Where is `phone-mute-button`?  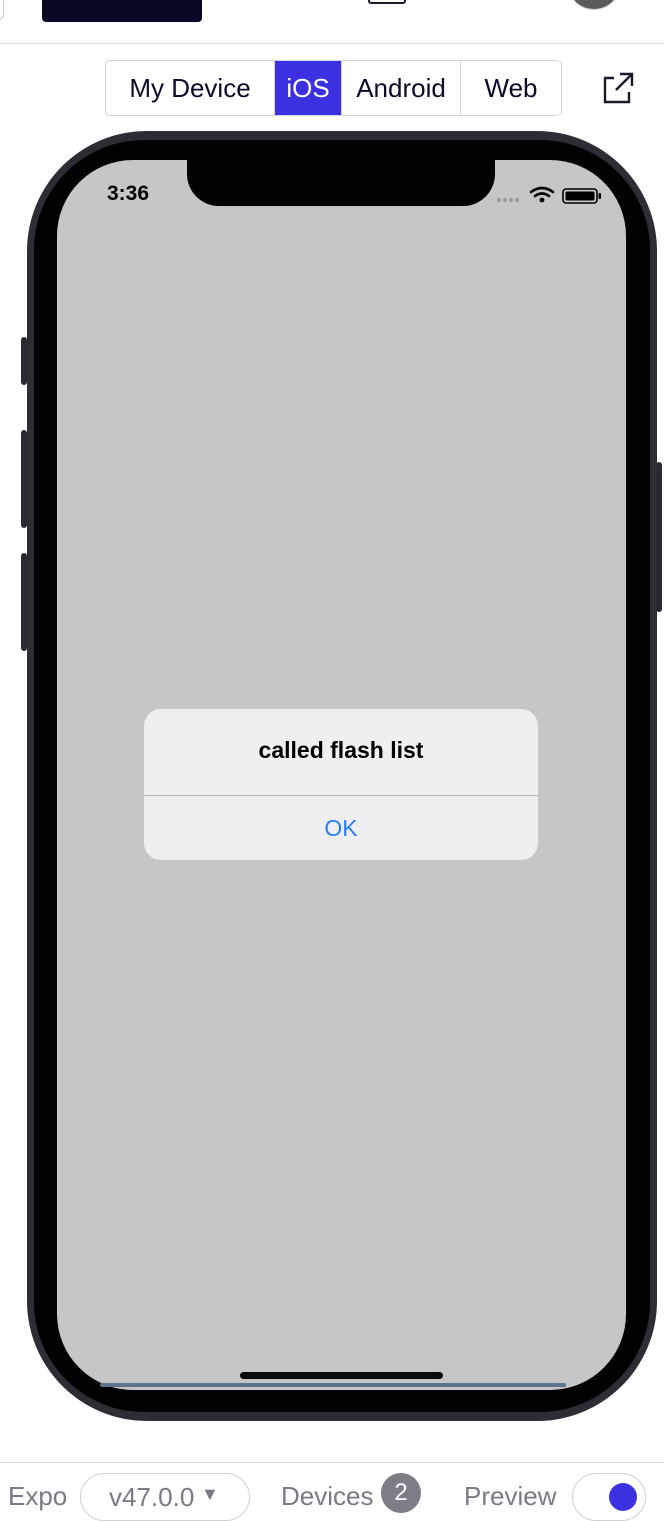 phone-mute-button is located at coordinates (24, 361).